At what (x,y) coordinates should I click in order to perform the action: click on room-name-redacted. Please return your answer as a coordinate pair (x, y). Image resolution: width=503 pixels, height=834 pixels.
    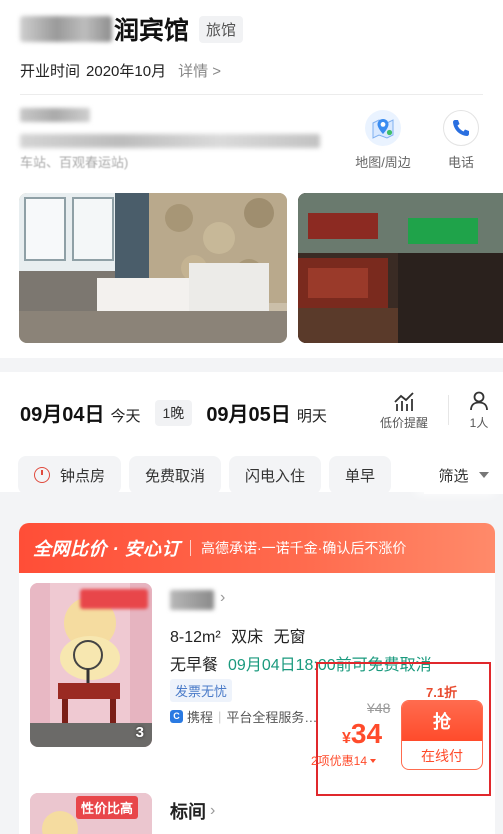
    Looking at the image, I should click on (192, 600).